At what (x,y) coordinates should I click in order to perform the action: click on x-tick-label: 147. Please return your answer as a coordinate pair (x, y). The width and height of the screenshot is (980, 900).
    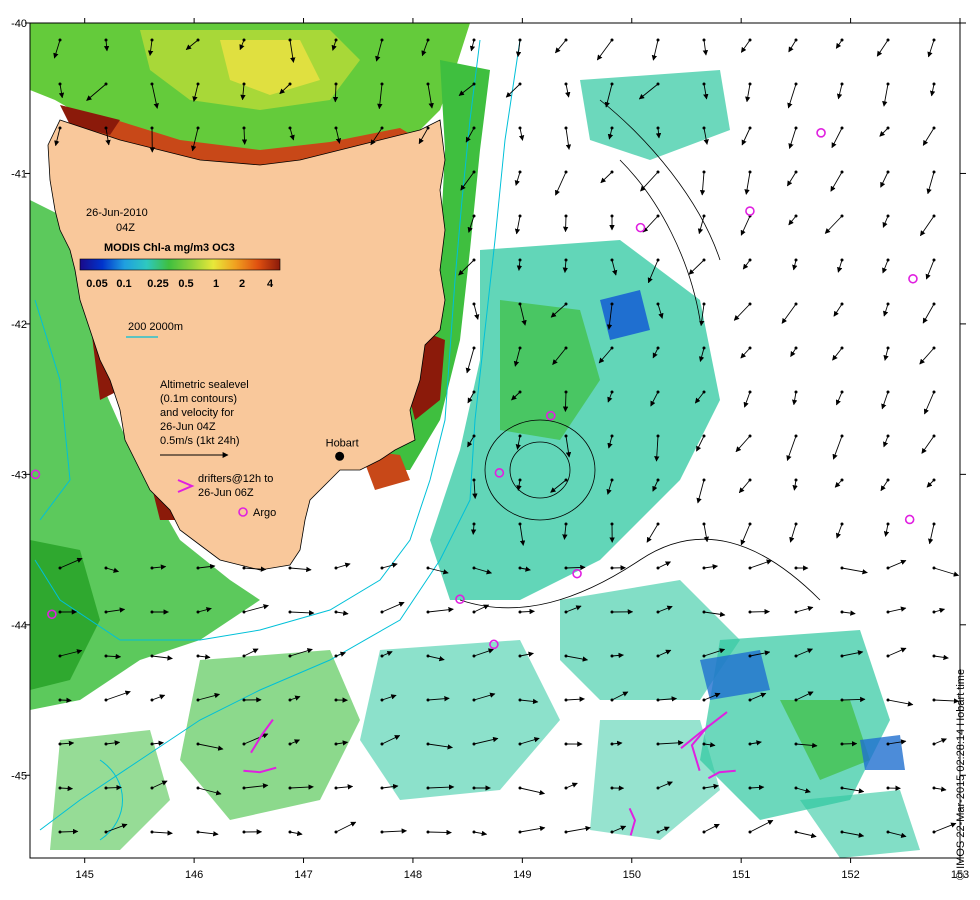
    Looking at the image, I should click on (303, 875).